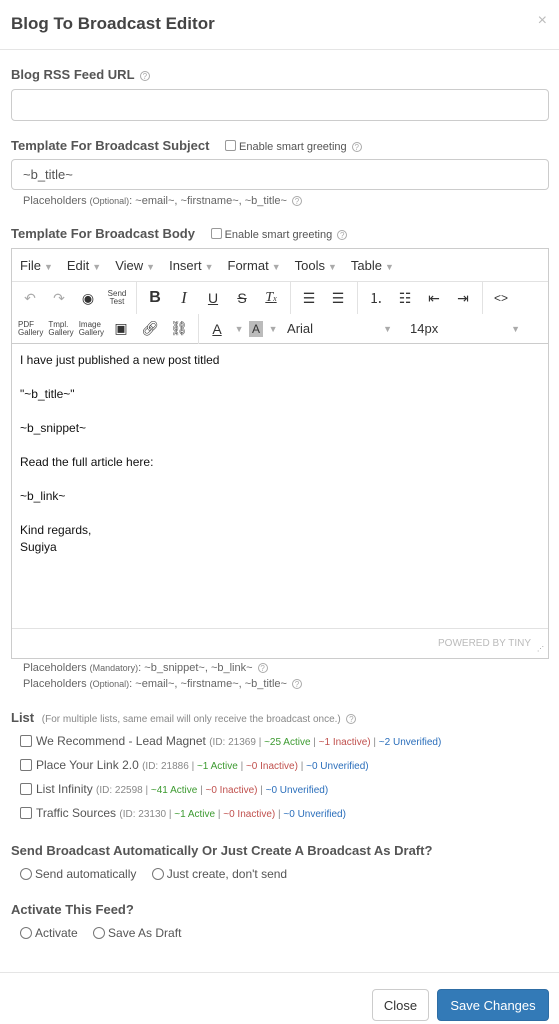  I want to click on menu-format: Format ▼, so click(254, 265).